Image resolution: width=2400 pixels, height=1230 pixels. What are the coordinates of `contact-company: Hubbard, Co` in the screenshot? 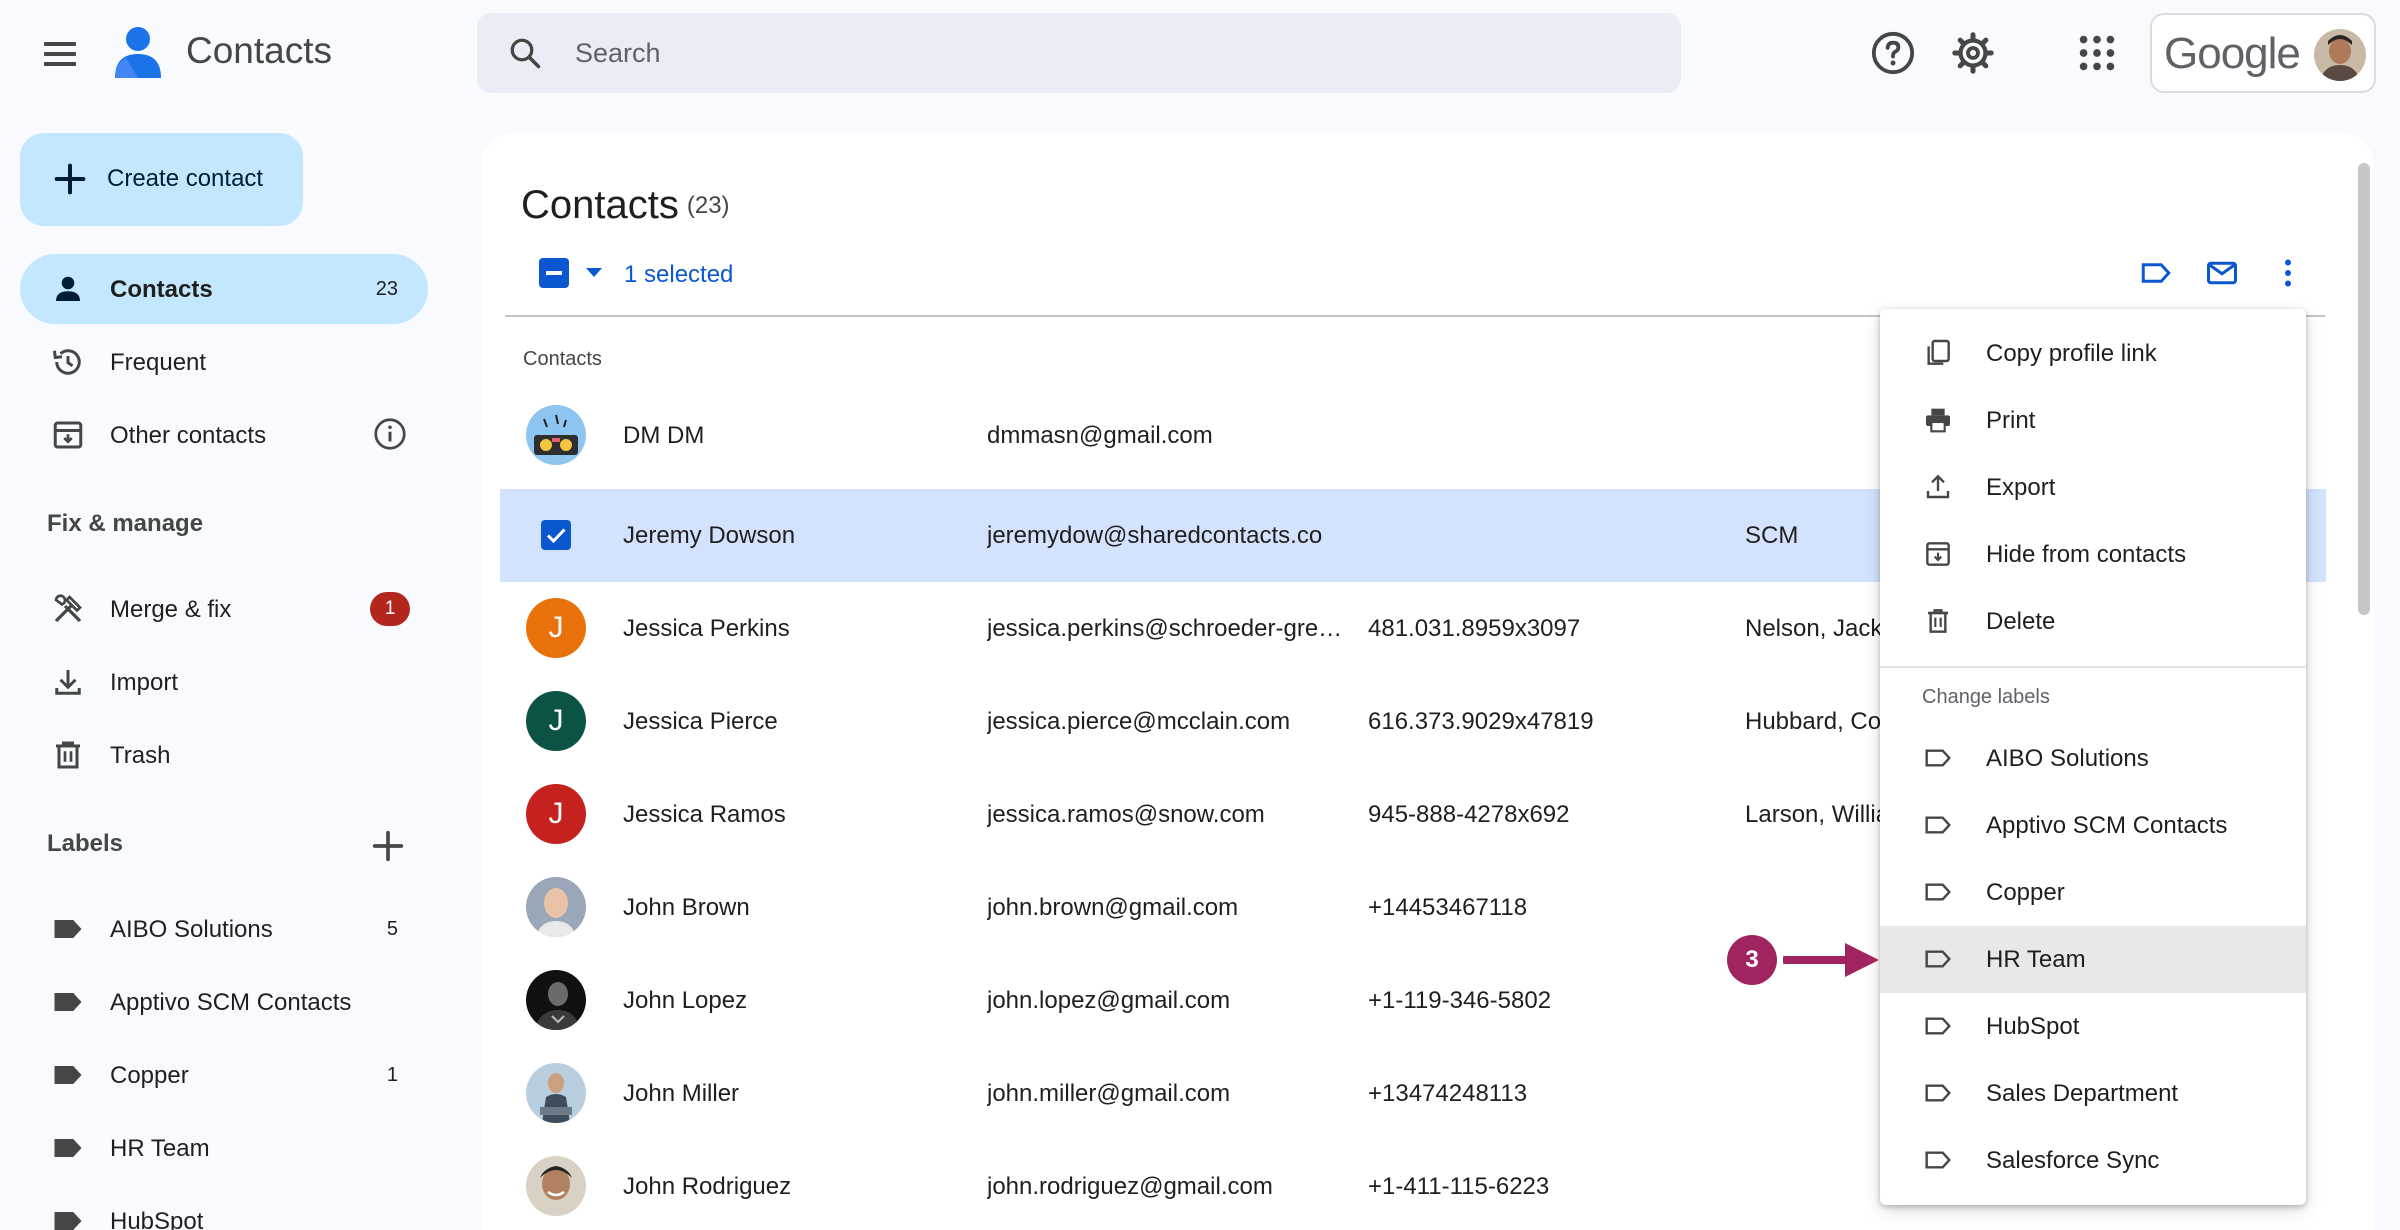 It's located at (1813, 721).